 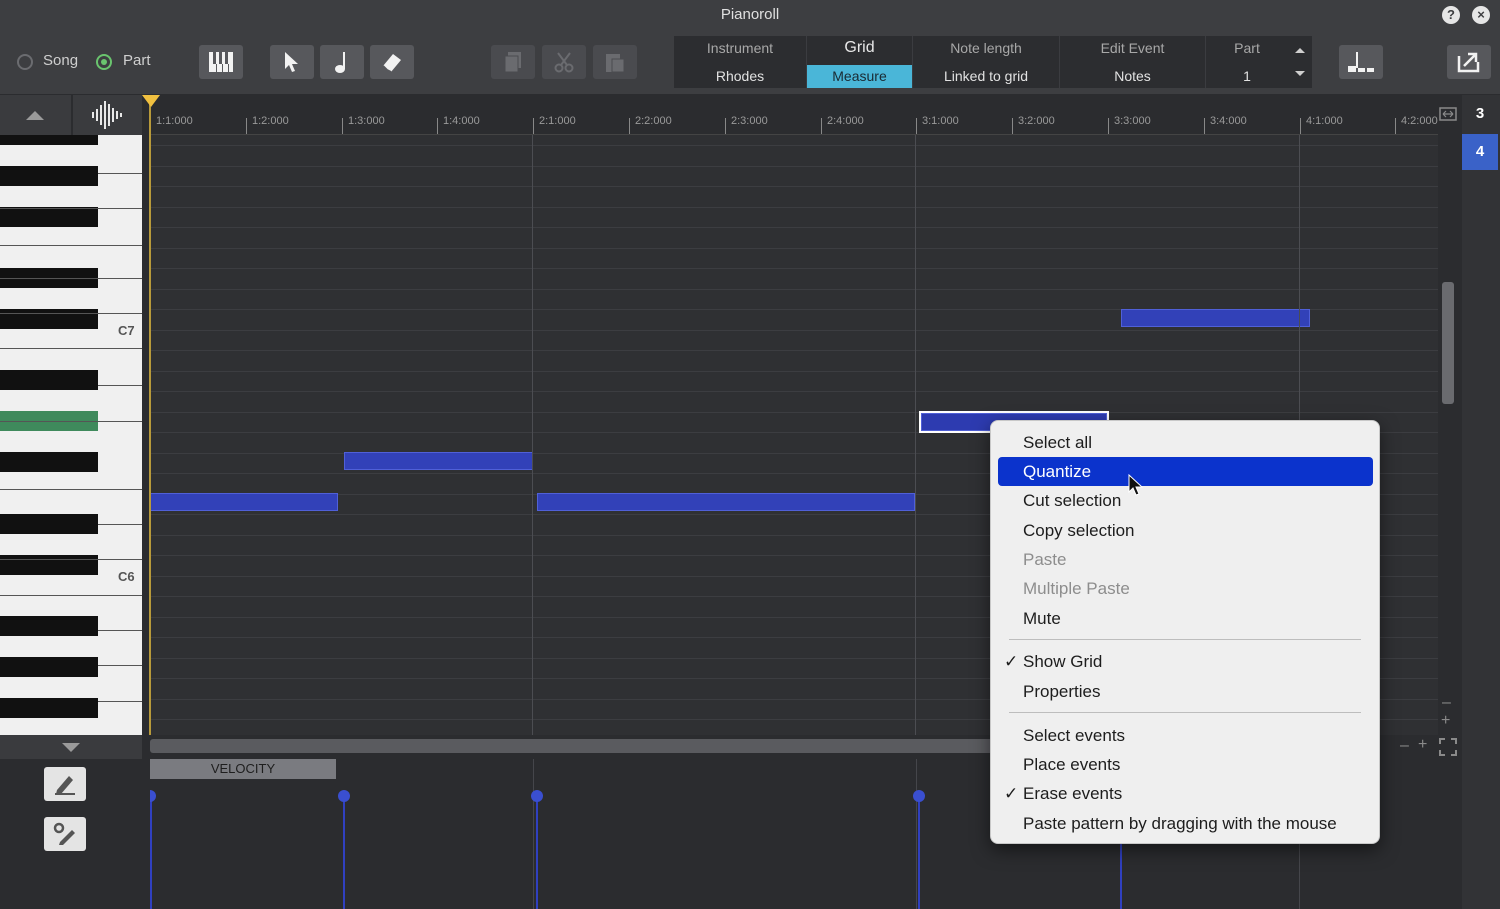 What do you see at coordinates (1481, 15) in the screenshot?
I see `close-icon: ×` at bounding box center [1481, 15].